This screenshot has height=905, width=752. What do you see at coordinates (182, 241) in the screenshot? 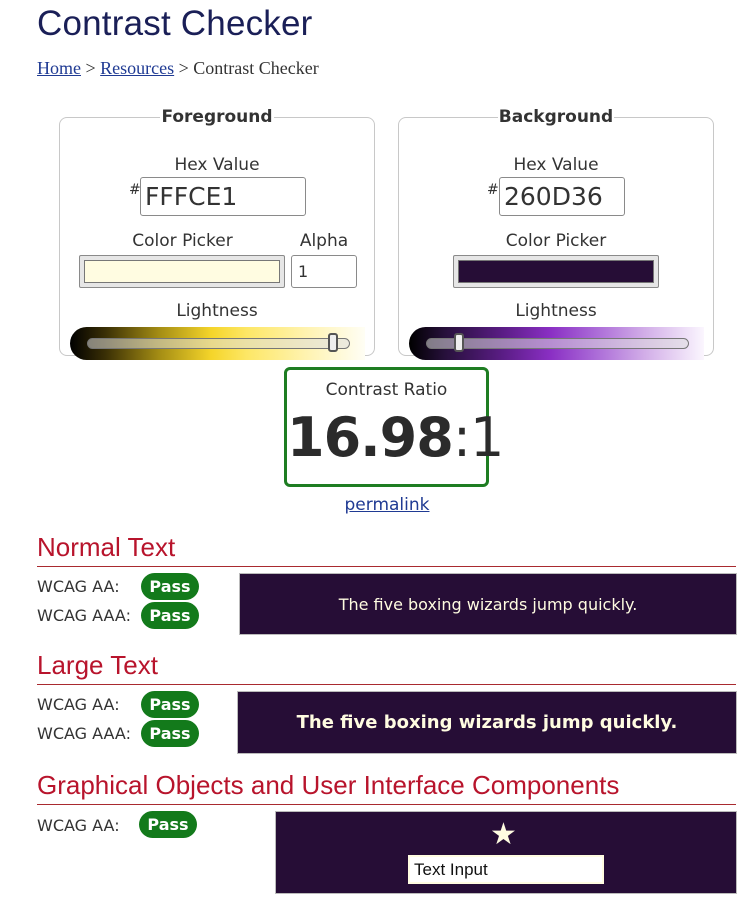
I see `fg-color-picker-label: Color Picker` at bounding box center [182, 241].